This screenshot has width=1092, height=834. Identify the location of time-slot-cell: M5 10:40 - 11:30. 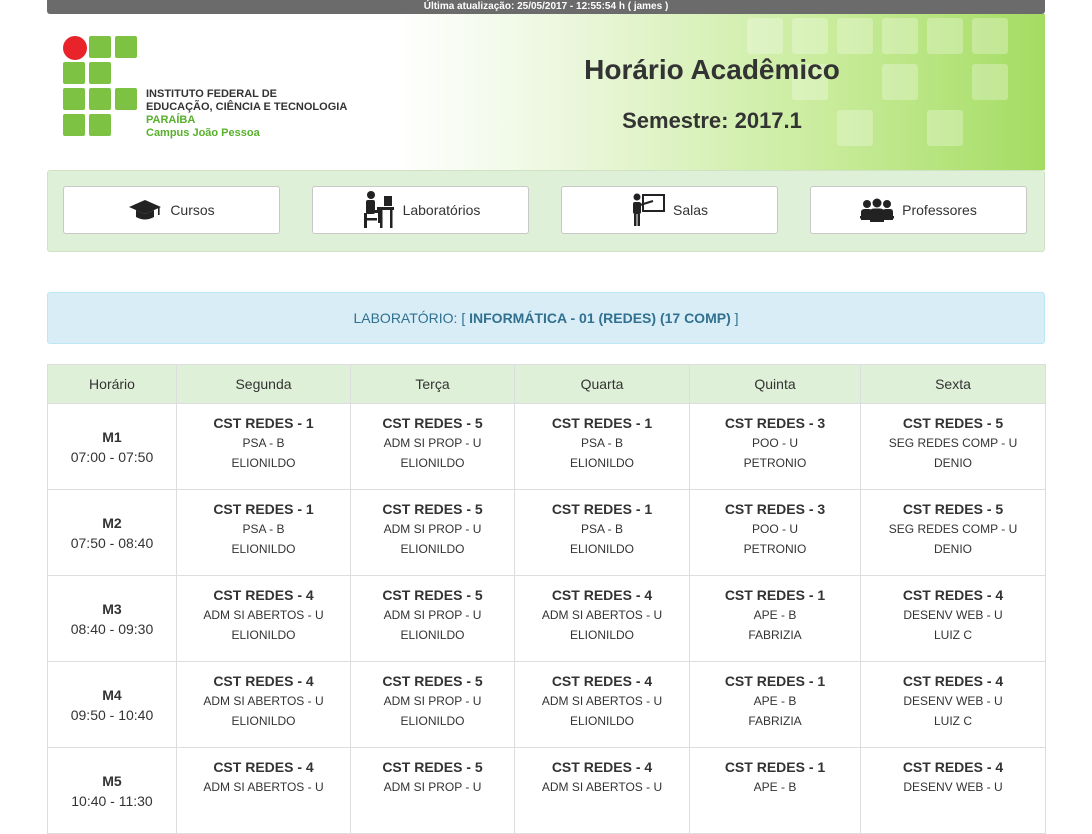
(112, 790).